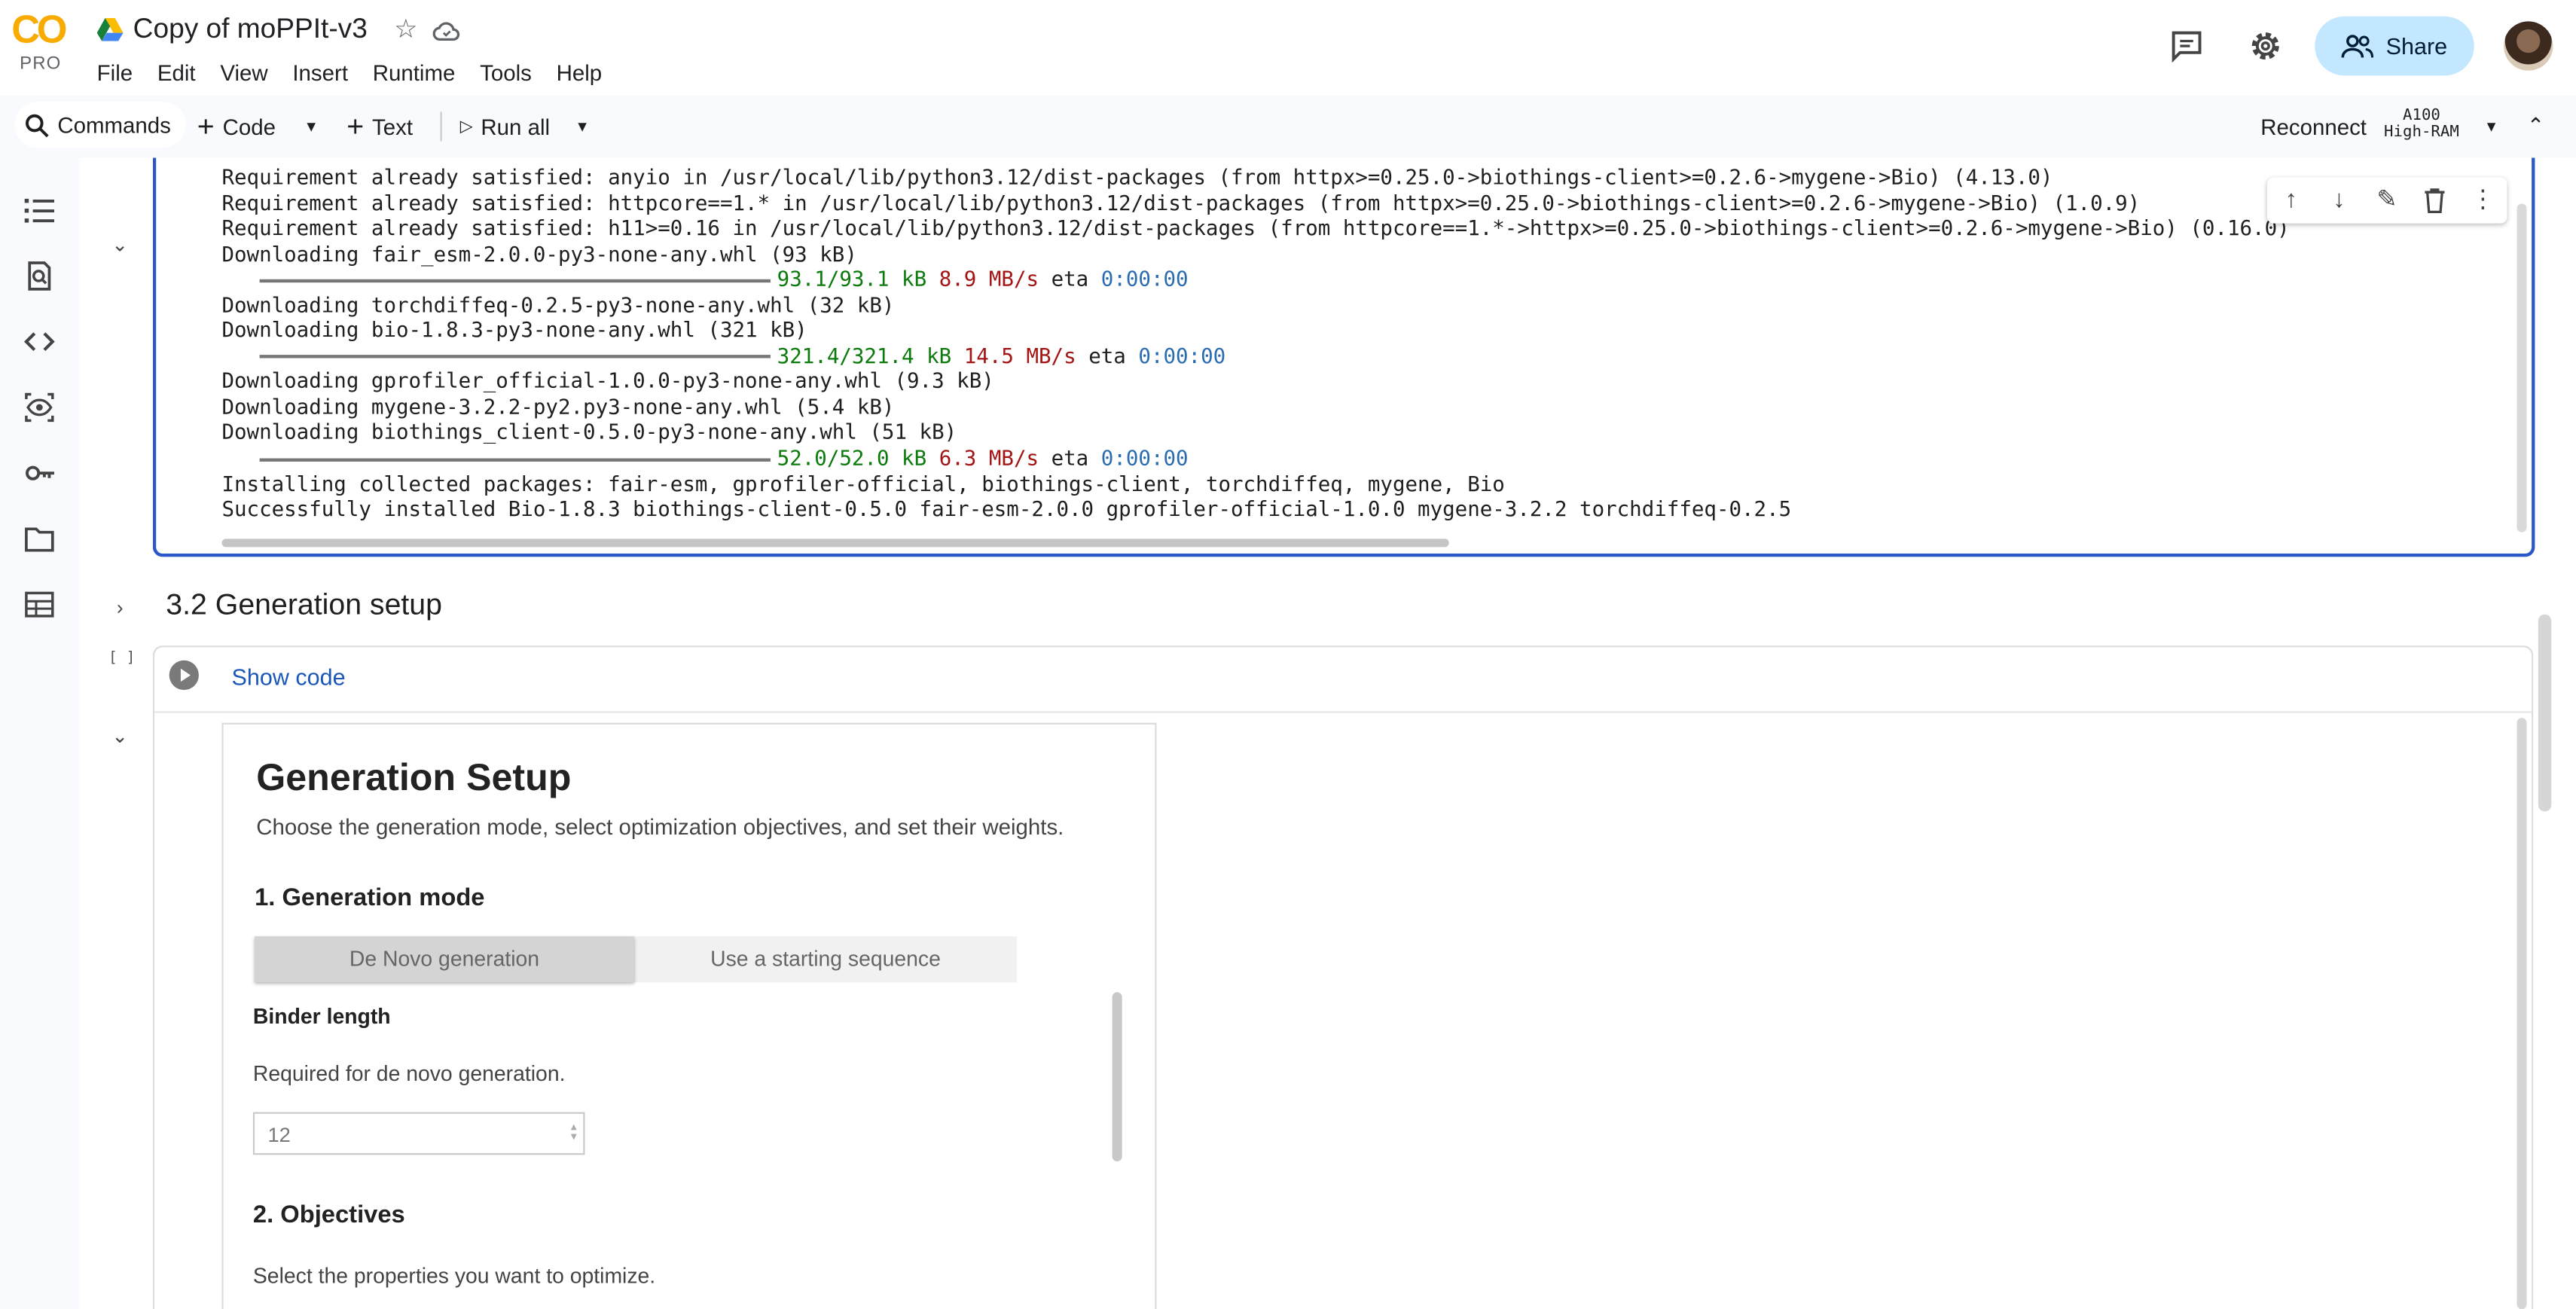 The height and width of the screenshot is (1309, 2576). Describe the element at coordinates (2187, 46) in the screenshot. I see `comments-icon` at that location.